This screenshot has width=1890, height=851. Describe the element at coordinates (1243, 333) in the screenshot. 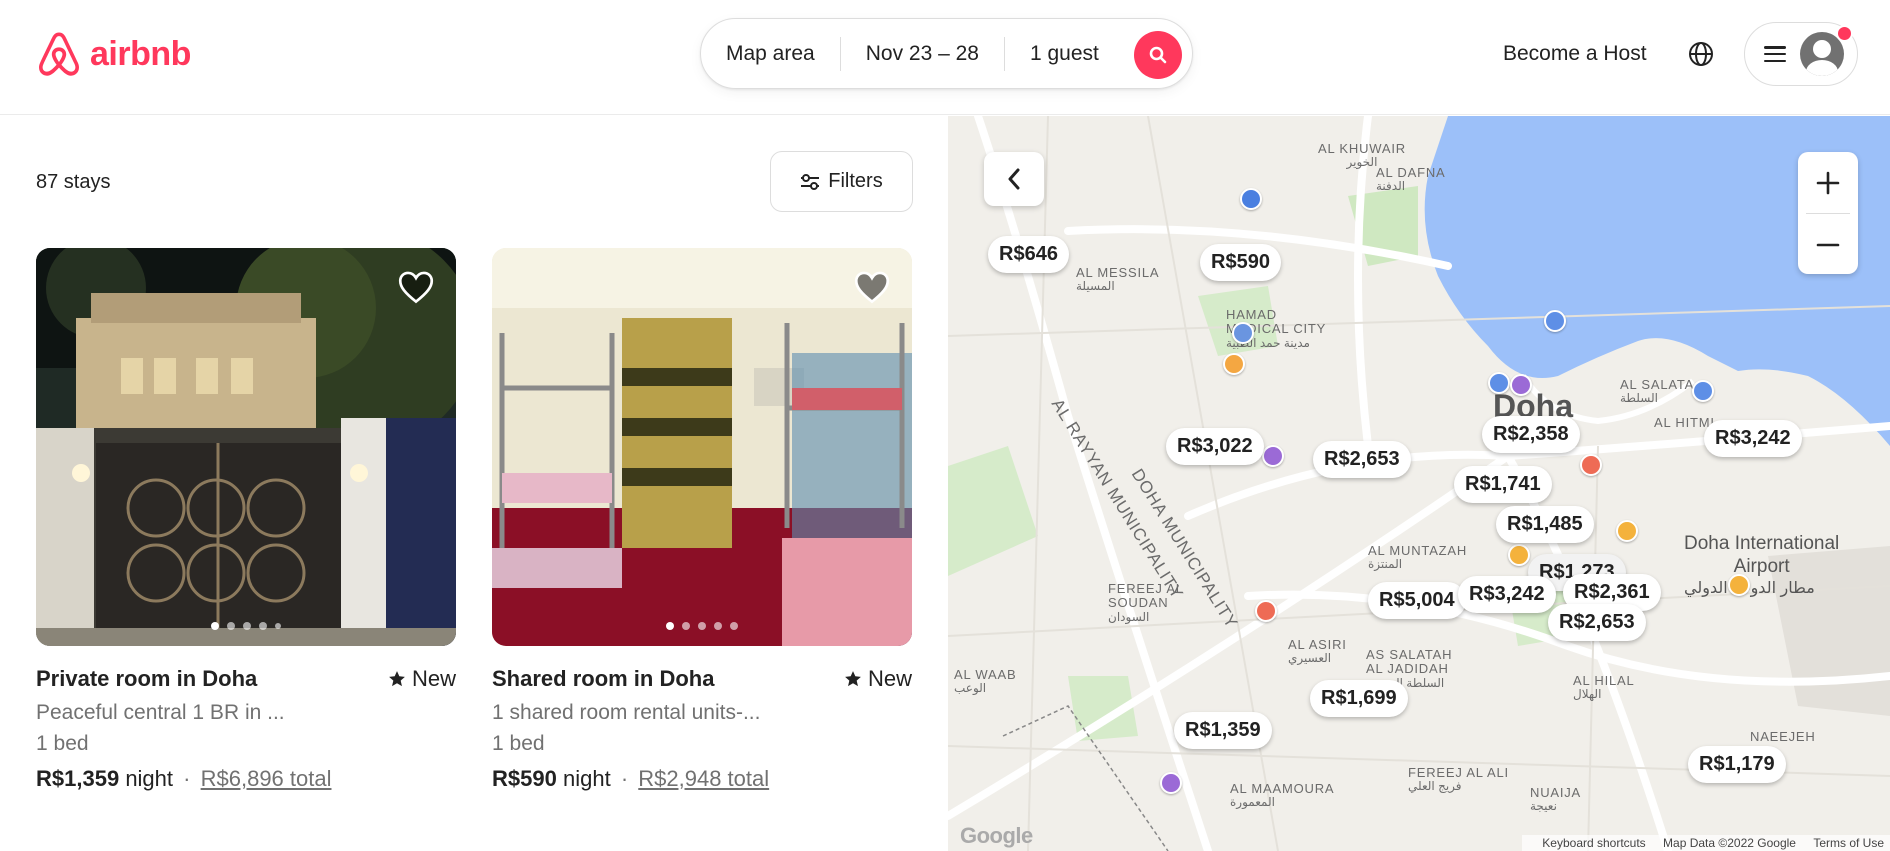

I see `hospital-poi-icon` at that location.